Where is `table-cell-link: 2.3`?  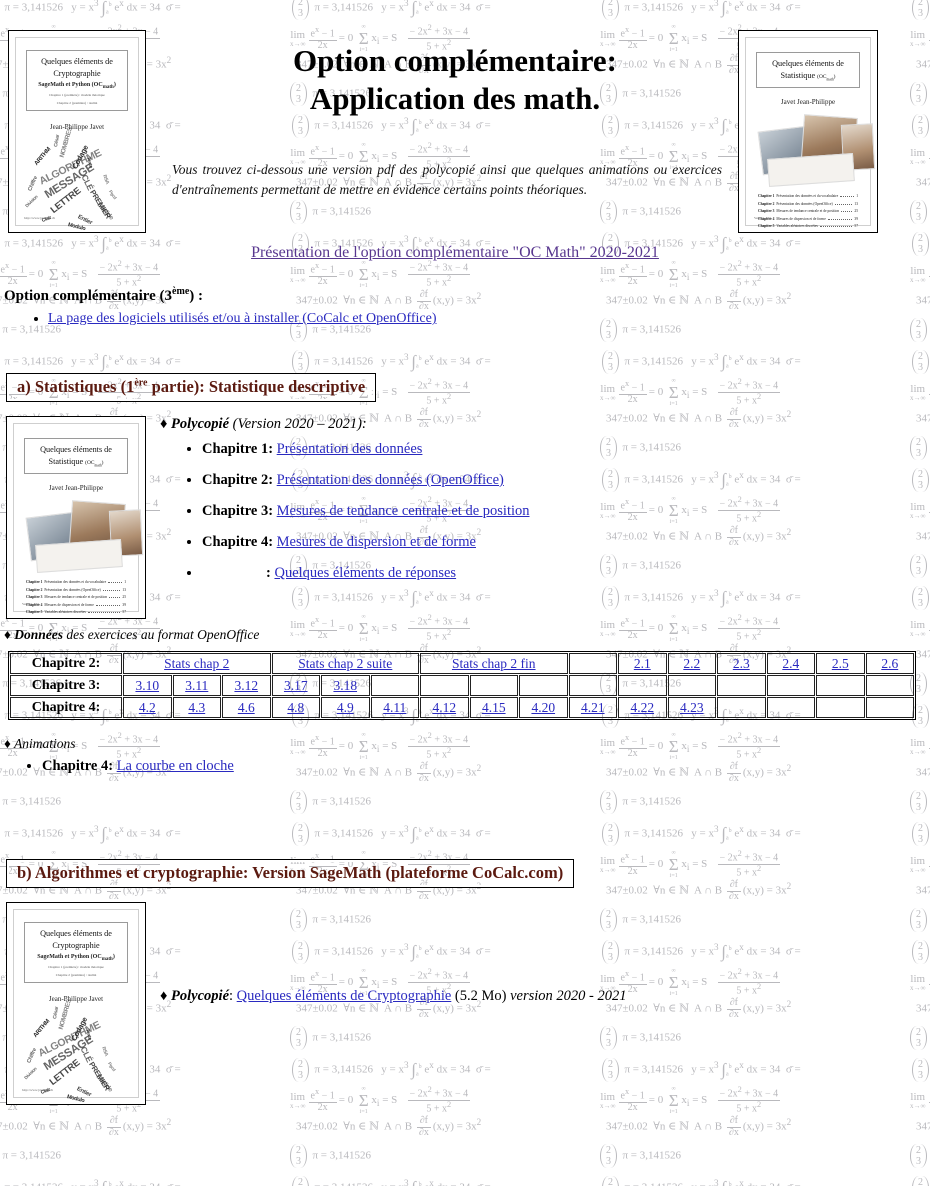 table-cell-link: 2.3 is located at coordinates (741, 663).